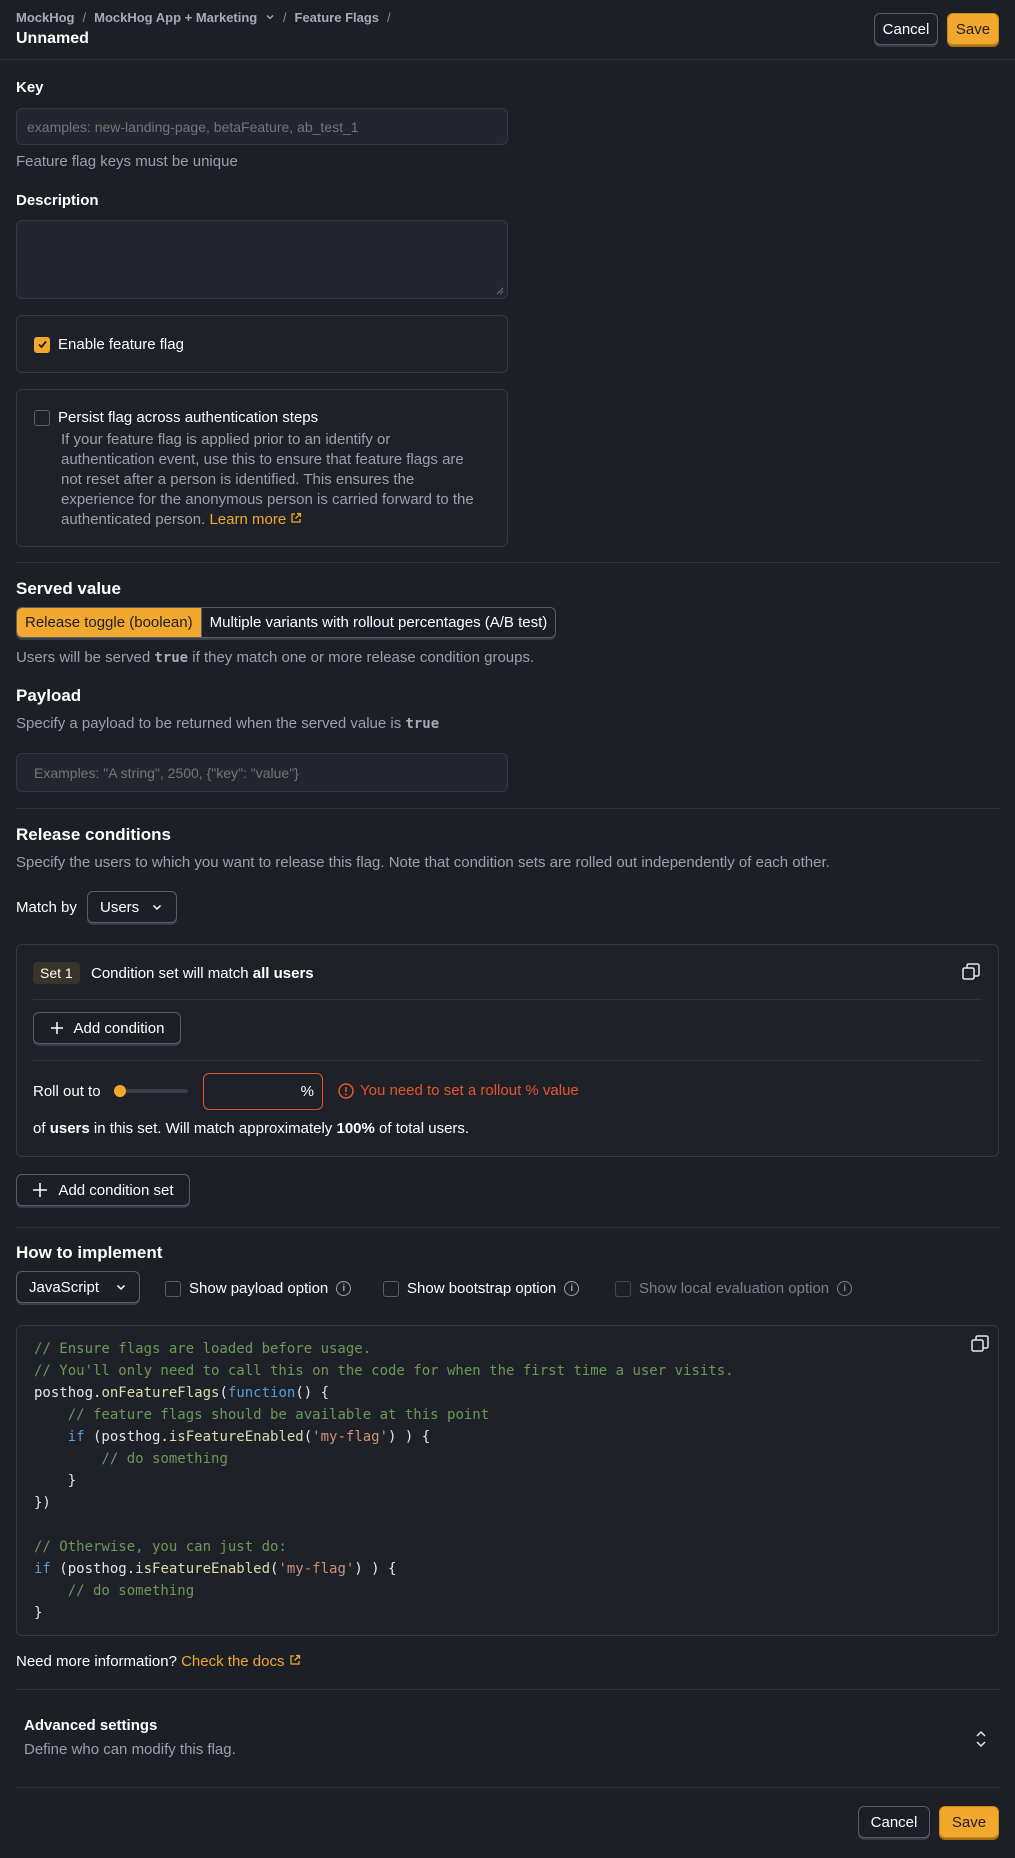 The image size is (1015, 1858). What do you see at coordinates (89, 1252) in the screenshot?
I see `implement-title: How to implement` at bounding box center [89, 1252].